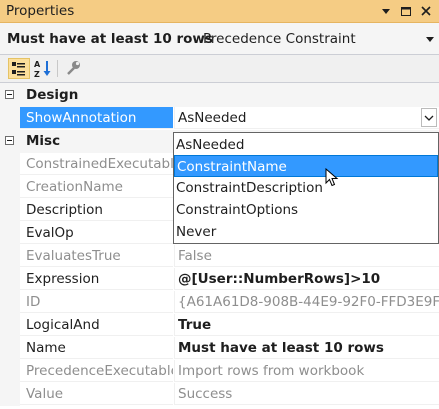 This screenshot has height=409, width=439. I want to click on property-value: Import rows from workbook, so click(306, 371).